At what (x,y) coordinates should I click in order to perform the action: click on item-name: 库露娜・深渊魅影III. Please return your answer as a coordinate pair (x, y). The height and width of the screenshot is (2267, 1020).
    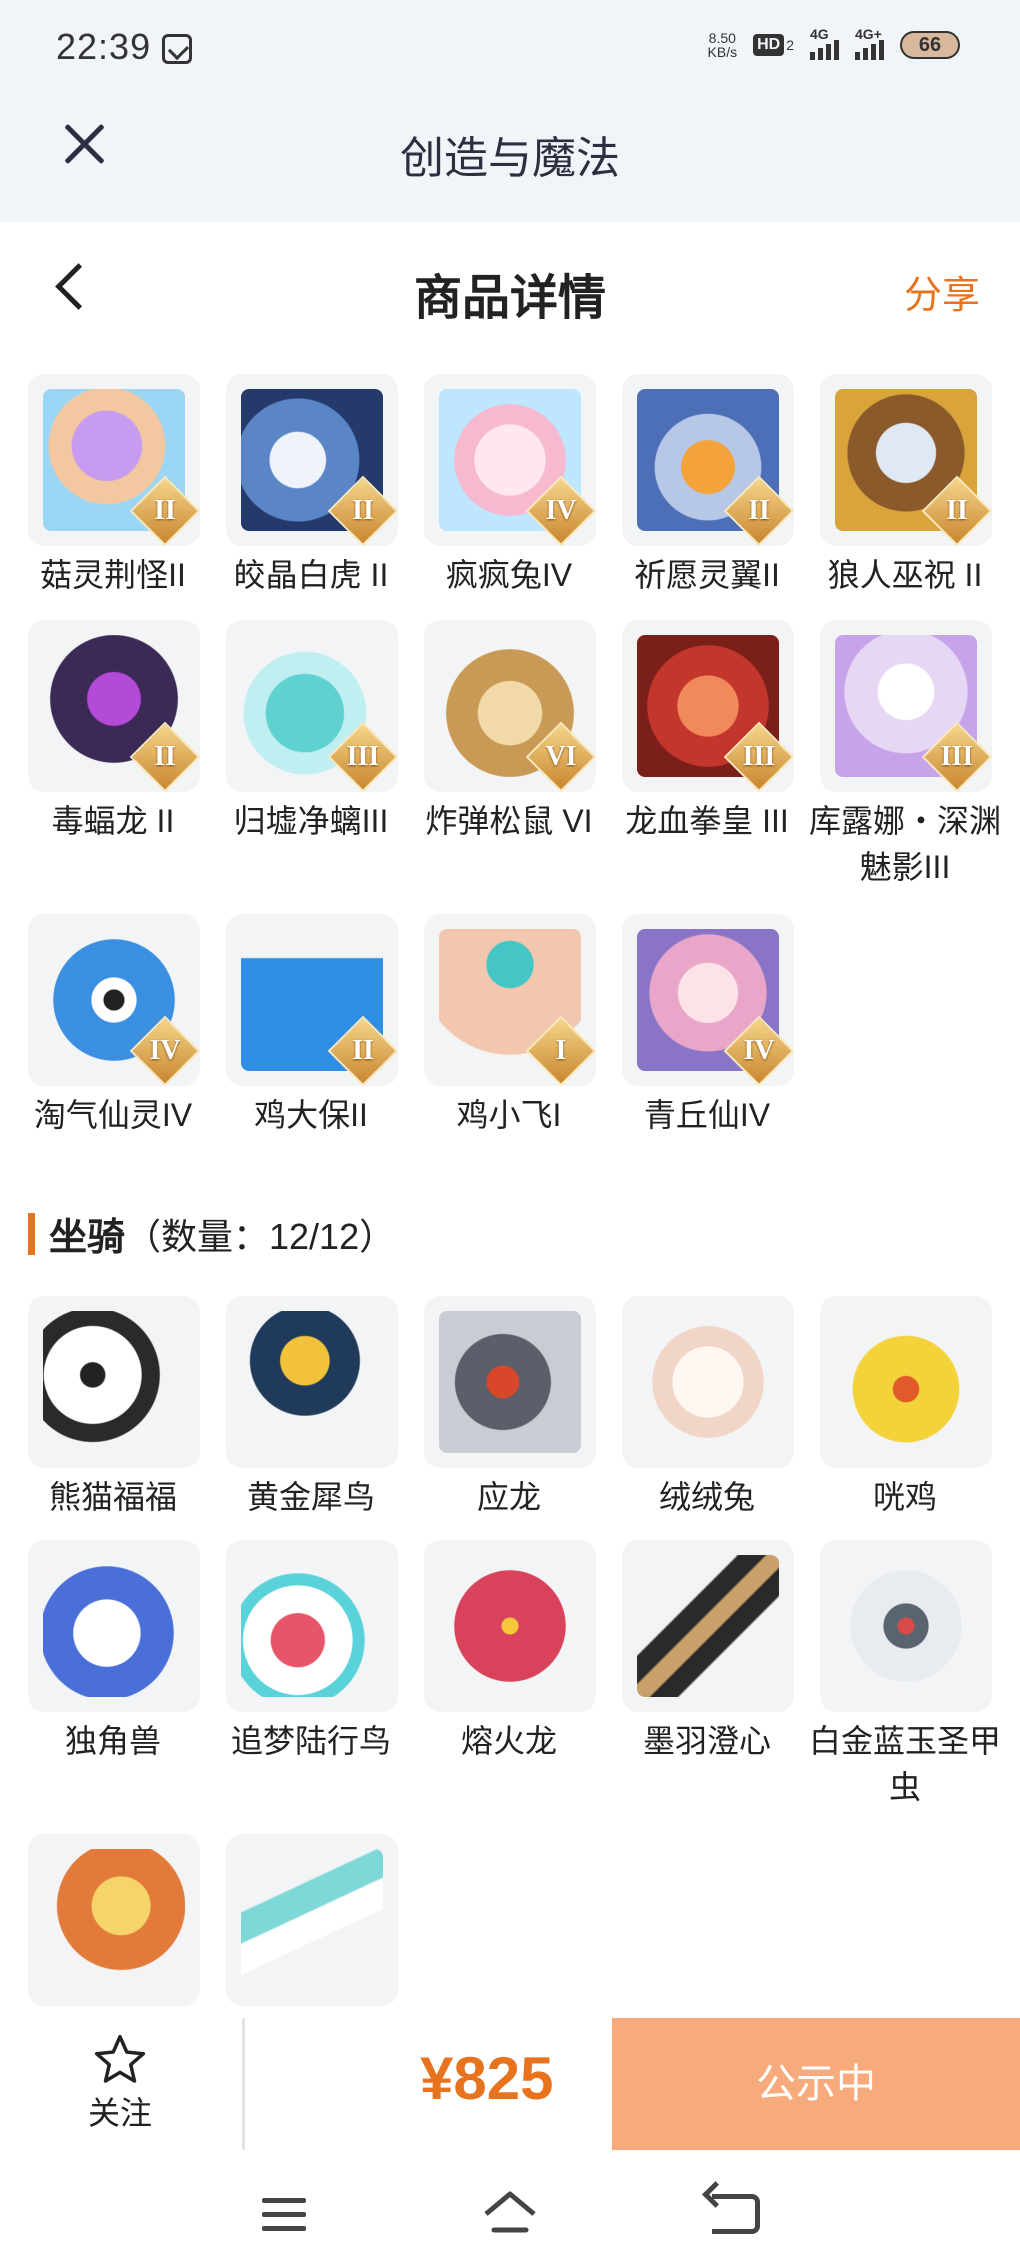
    Looking at the image, I should click on (904, 844).